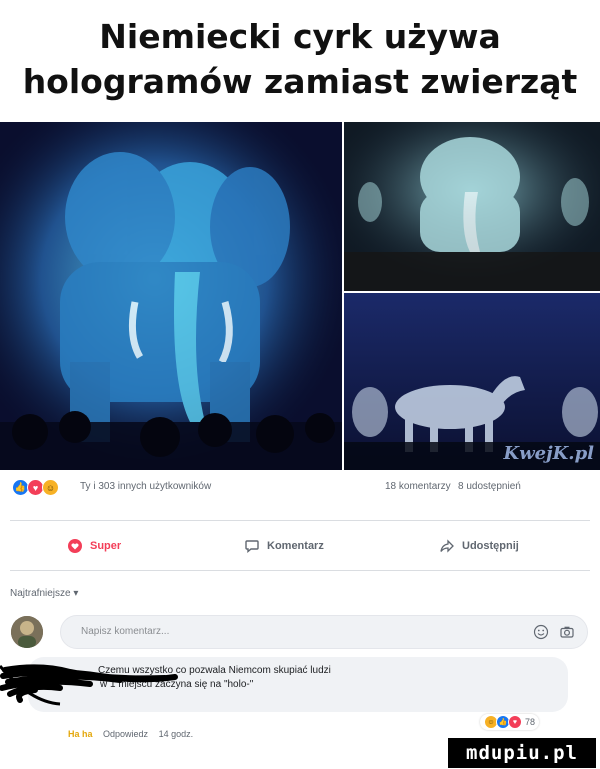  I want to click on comment-sort-dropdown: Najtrafniejsze ▾, so click(44, 593).